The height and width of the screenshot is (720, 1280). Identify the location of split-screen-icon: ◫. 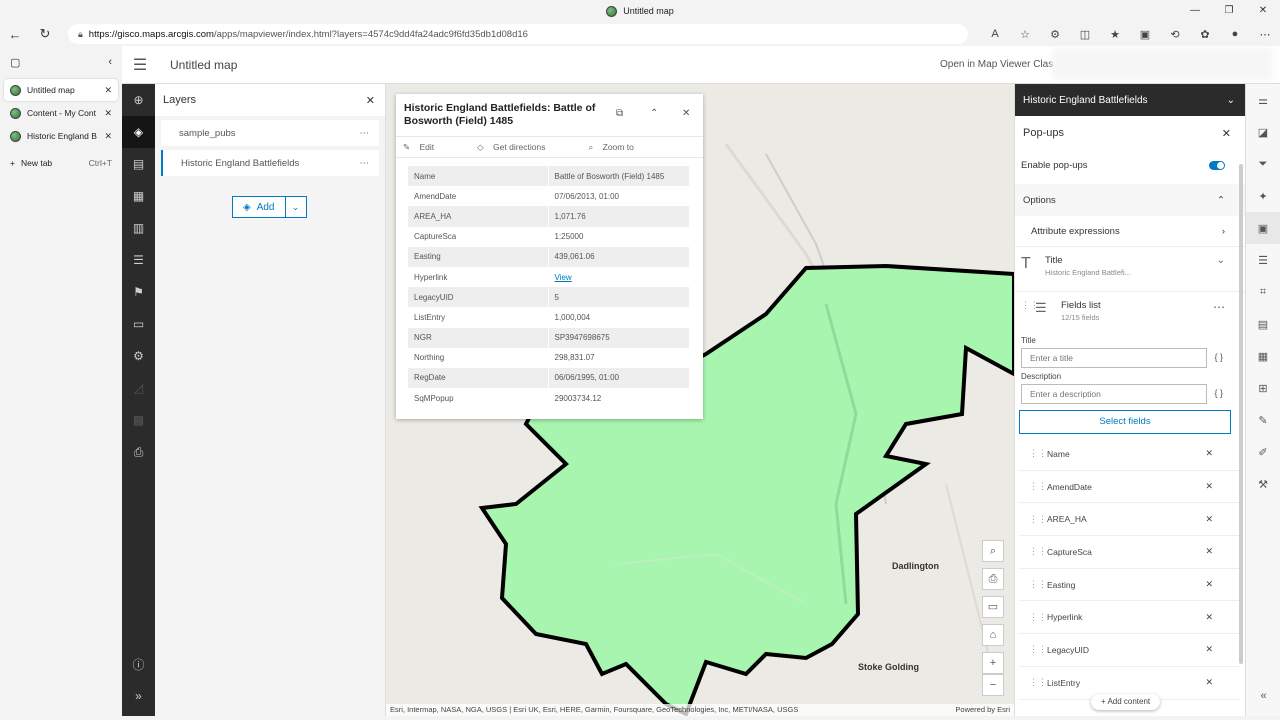
(1085, 34).